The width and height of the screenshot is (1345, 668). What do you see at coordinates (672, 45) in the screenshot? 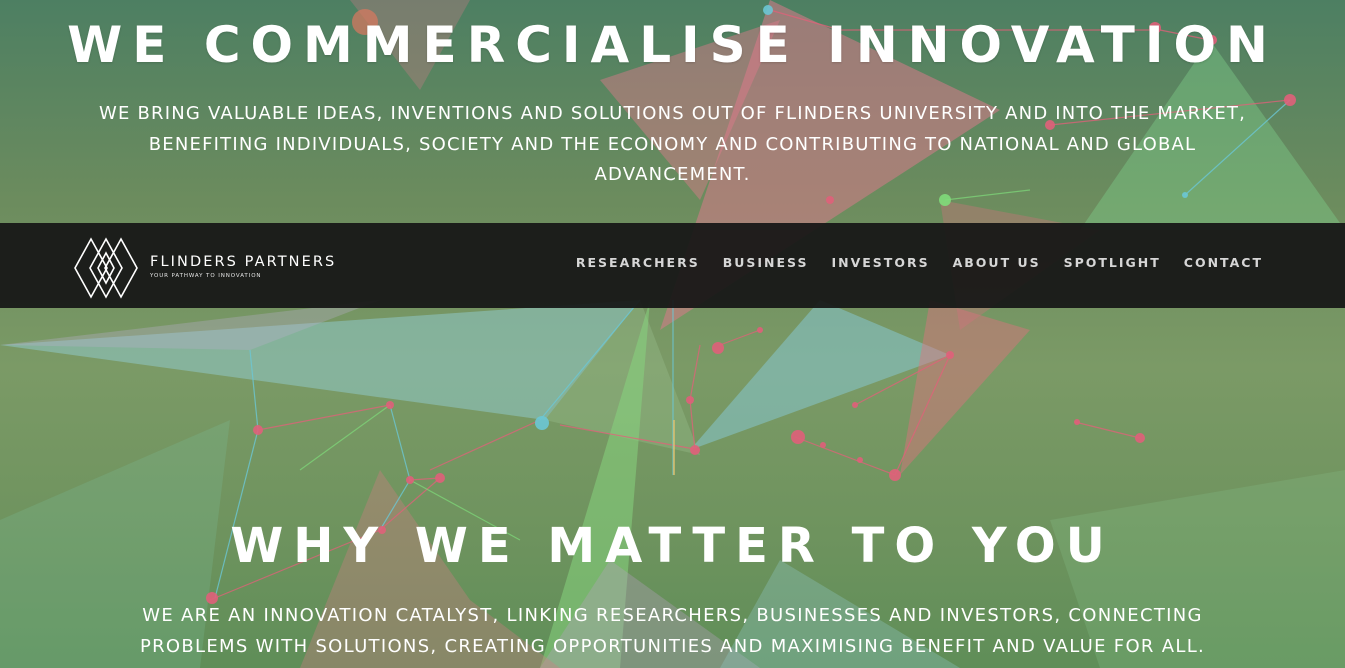
I see `hero-title: WE COMMERCIALISE INNOVATION` at bounding box center [672, 45].